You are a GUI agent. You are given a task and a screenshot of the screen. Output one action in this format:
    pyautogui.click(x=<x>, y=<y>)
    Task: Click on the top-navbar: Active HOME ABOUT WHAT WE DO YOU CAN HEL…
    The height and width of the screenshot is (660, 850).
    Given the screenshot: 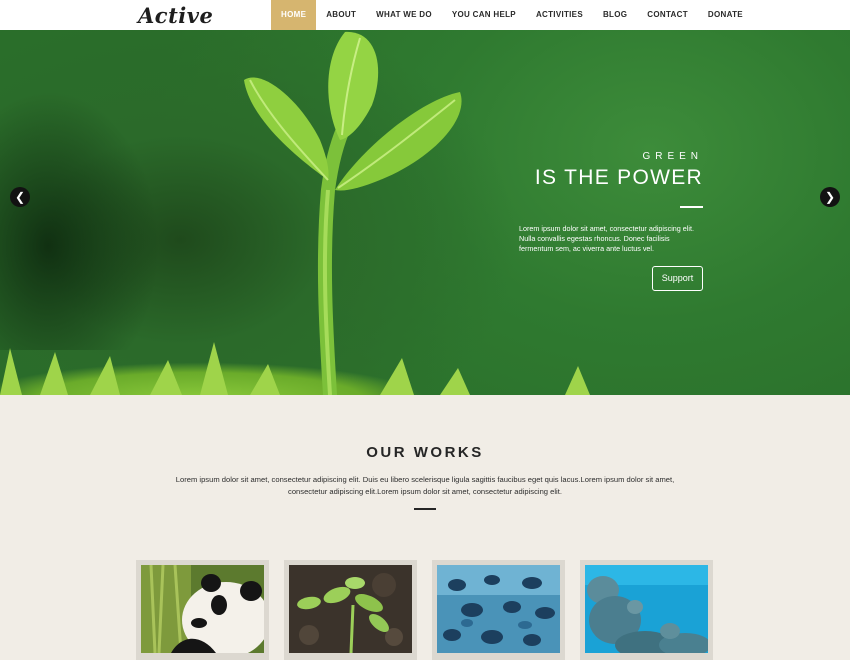 What is the action you would take?
    pyautogui.click(x=425, y=15)
    